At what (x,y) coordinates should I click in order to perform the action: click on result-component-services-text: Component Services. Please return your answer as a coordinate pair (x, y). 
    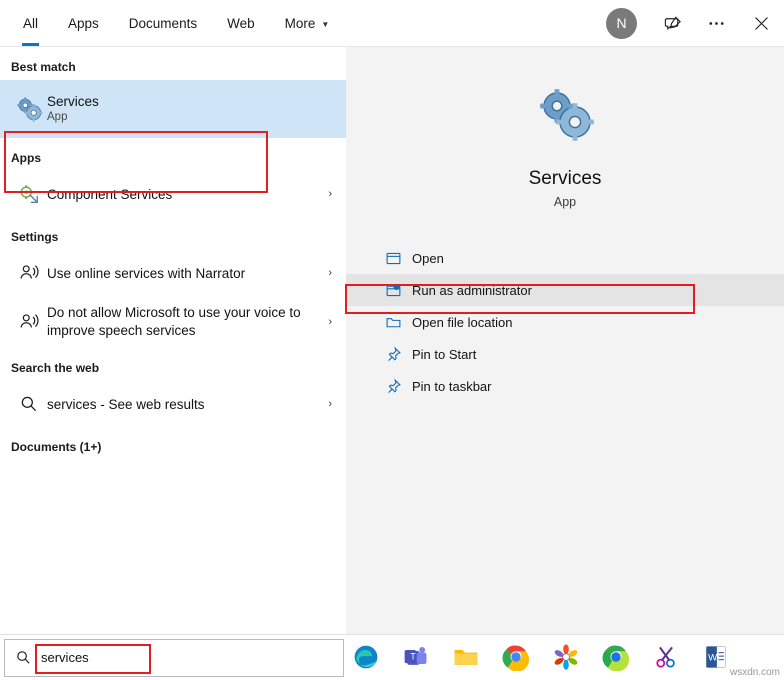
    Looking at the image, I should click on (109, 194).